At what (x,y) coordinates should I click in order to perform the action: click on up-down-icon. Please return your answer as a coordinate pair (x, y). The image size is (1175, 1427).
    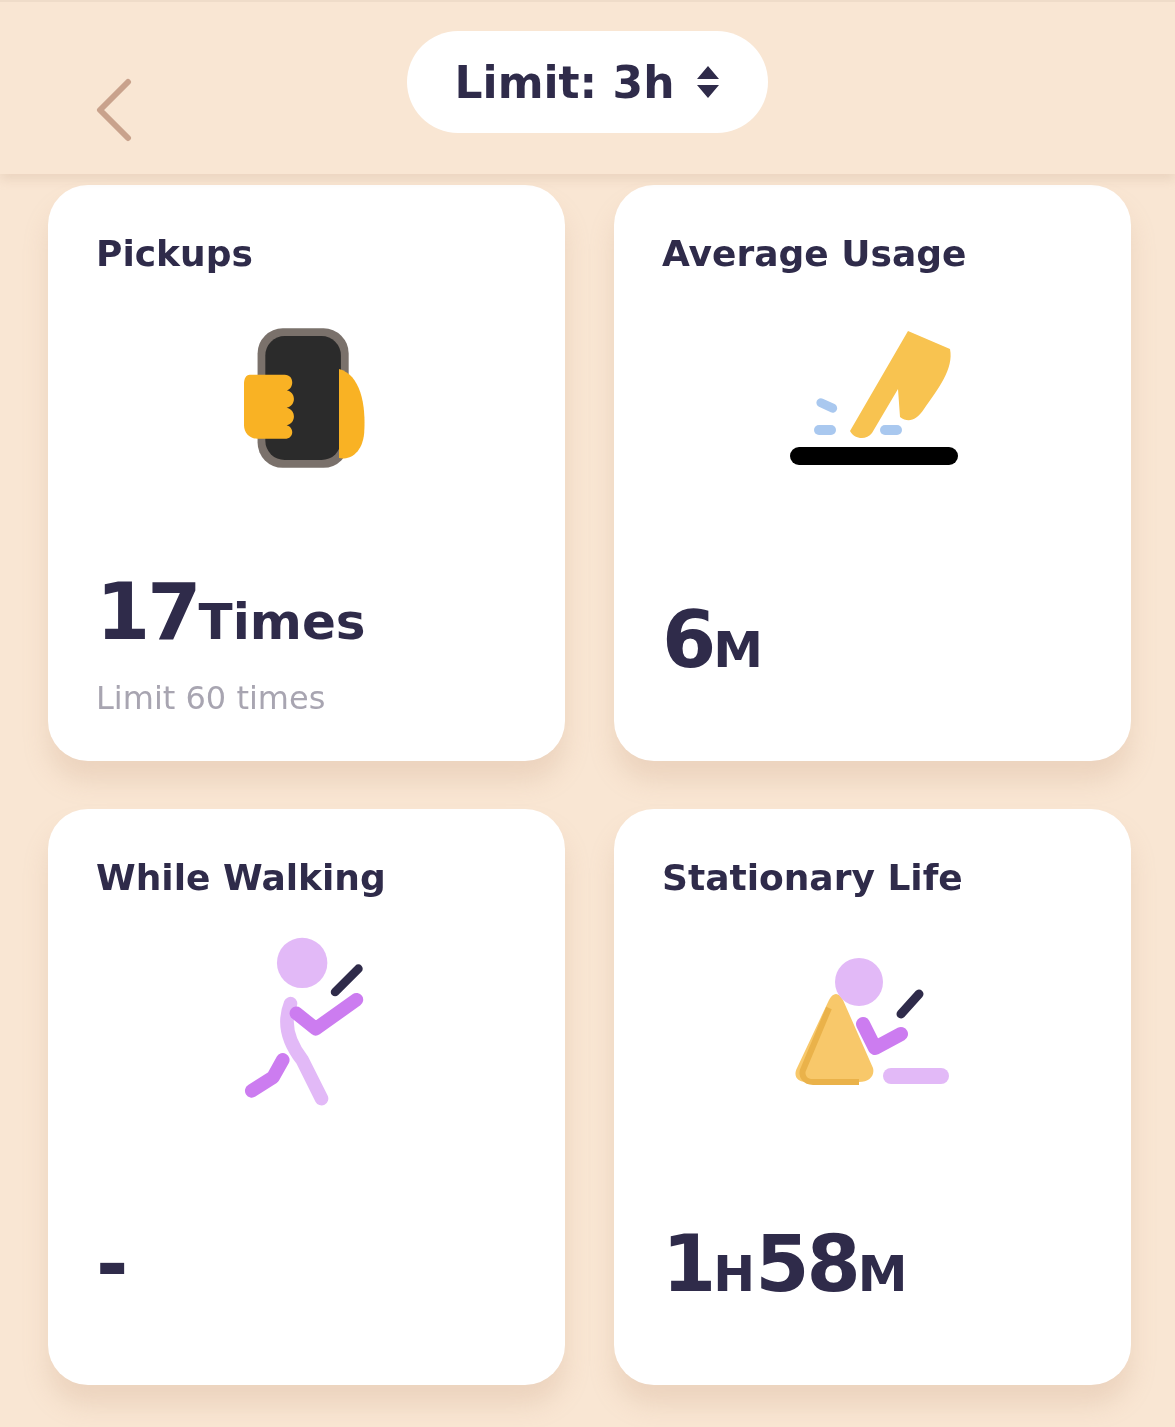
    Looking at the image, I should click on (708, 82).